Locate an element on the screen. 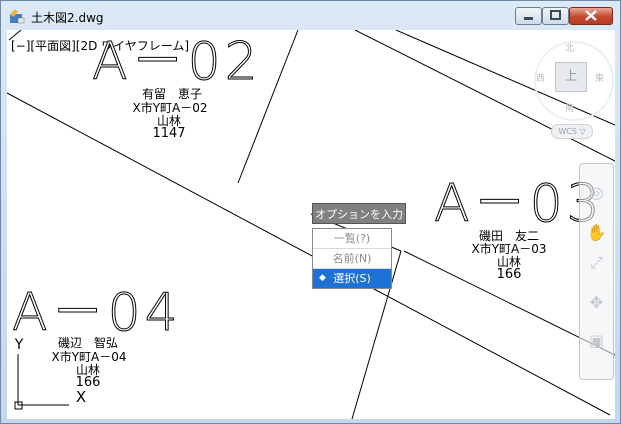 This screenshot has width=621, height=424. orbit-icon: ✥ is located at coordinates (596, 303).